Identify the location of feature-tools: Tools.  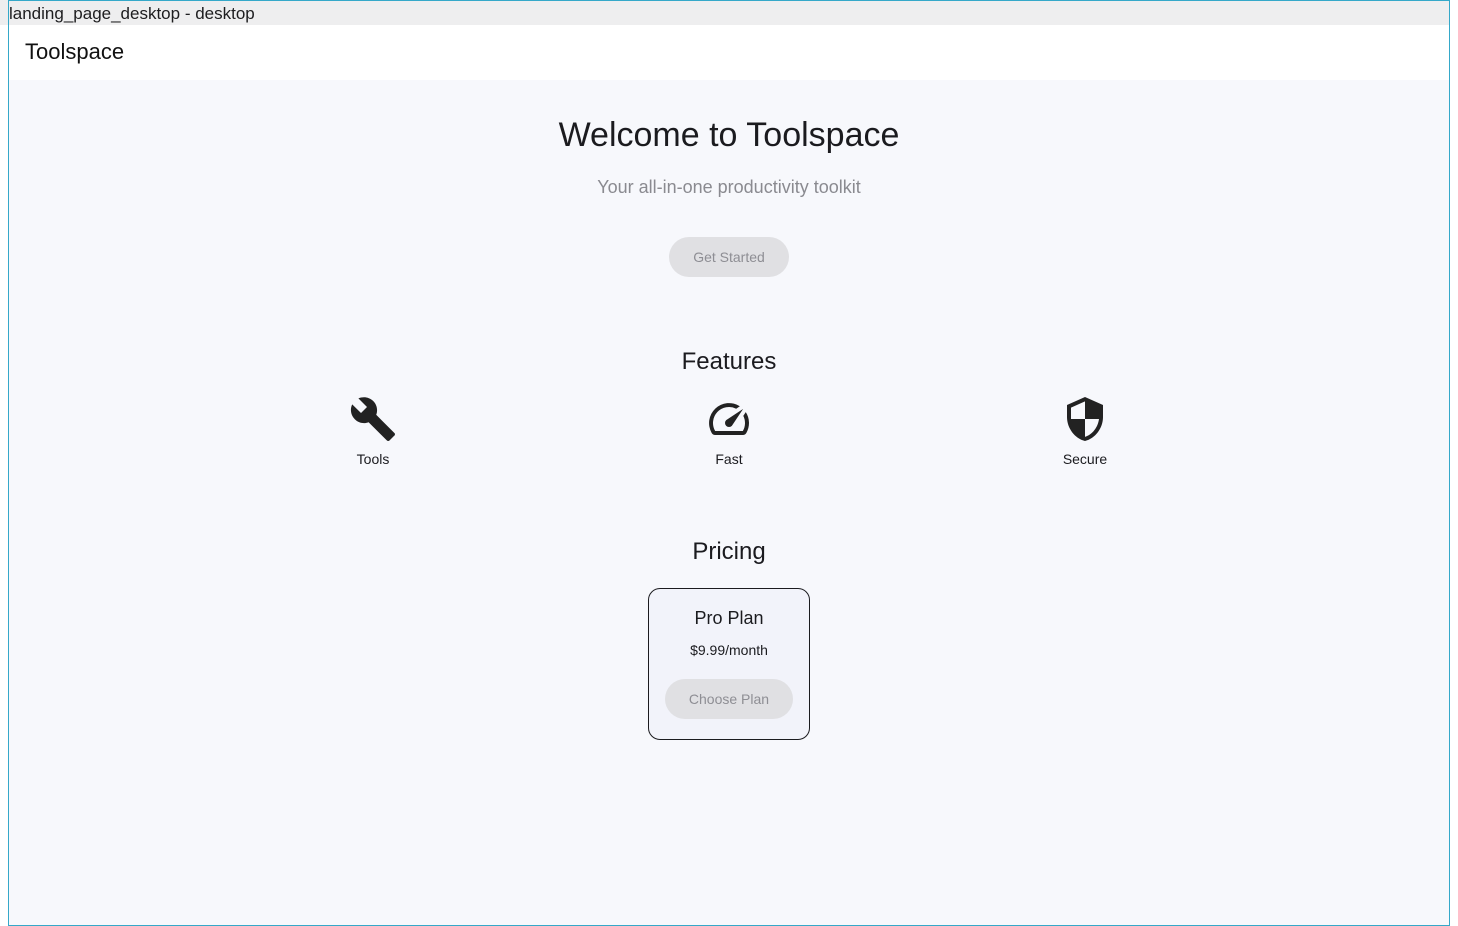
(373, 431).